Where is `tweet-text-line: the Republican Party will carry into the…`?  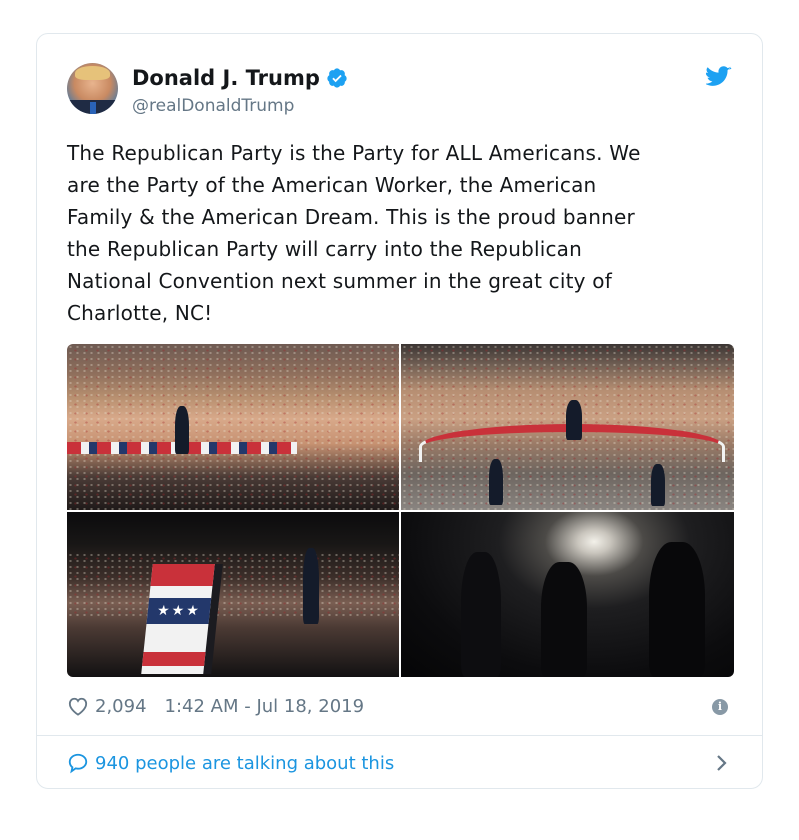
tweet-text-line: the Republican Party will carry into the… is located at coordinates (325, 249).